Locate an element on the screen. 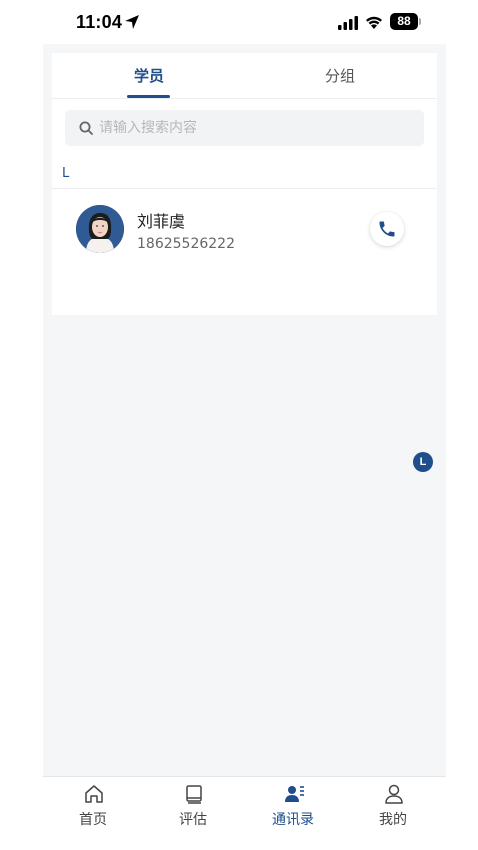 This screenshot has width=478, height=850. phone-icon is located at coordinates (387, 229).